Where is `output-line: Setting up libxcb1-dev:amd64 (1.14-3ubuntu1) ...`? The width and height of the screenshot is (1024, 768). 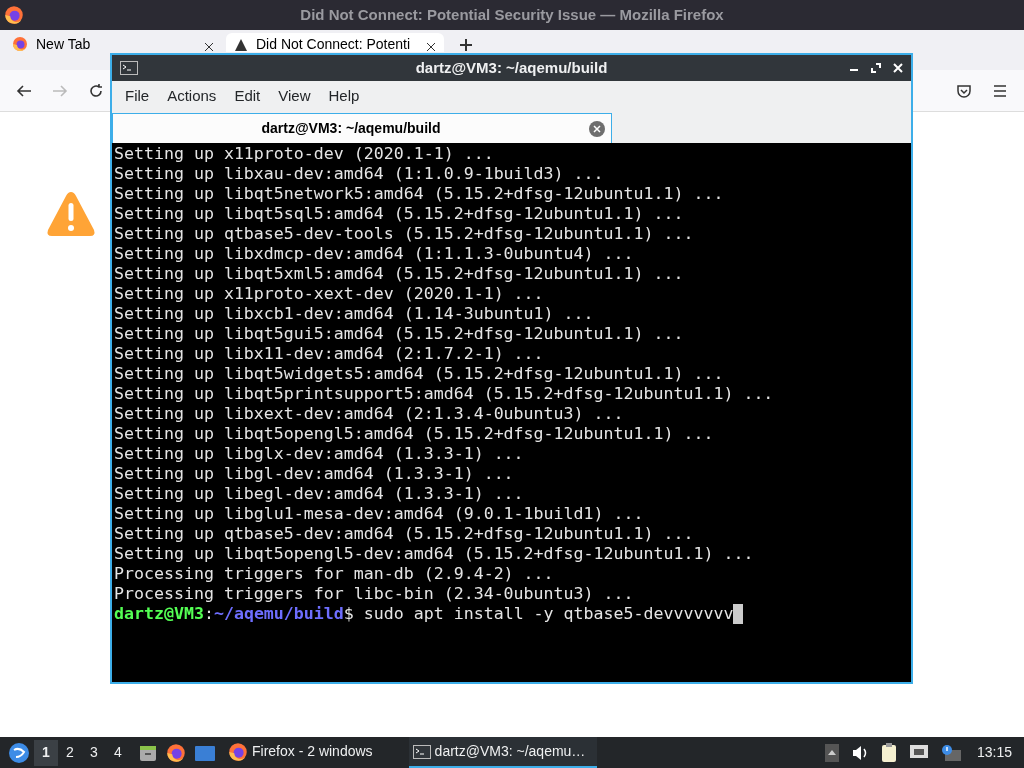
output-line: Setting up libxcb1-dev:amd64 (1.14-3ubuntu1) ... is located at coordinates (354, 314).